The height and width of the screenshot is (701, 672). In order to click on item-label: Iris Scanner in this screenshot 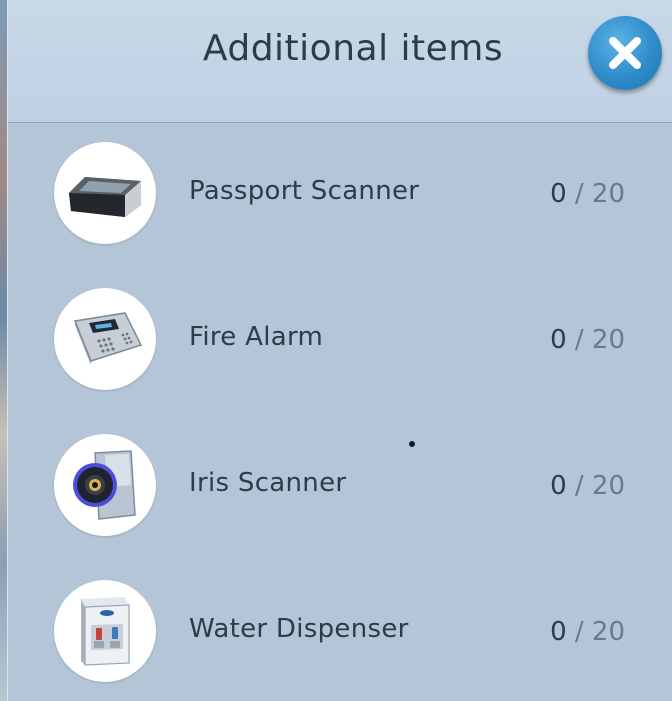, I will do `click(268, 483)`.